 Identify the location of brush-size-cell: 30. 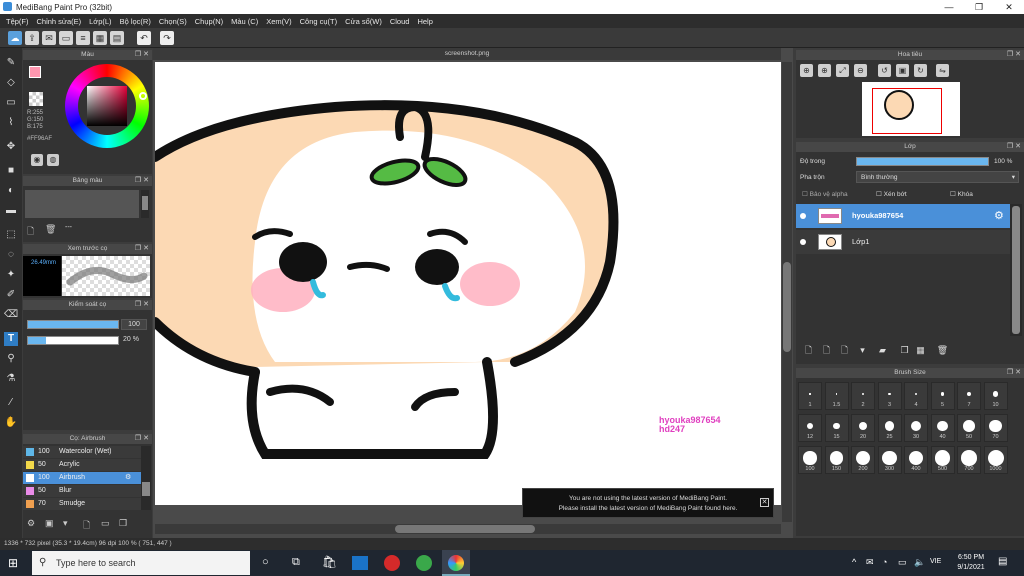
(916, 428).